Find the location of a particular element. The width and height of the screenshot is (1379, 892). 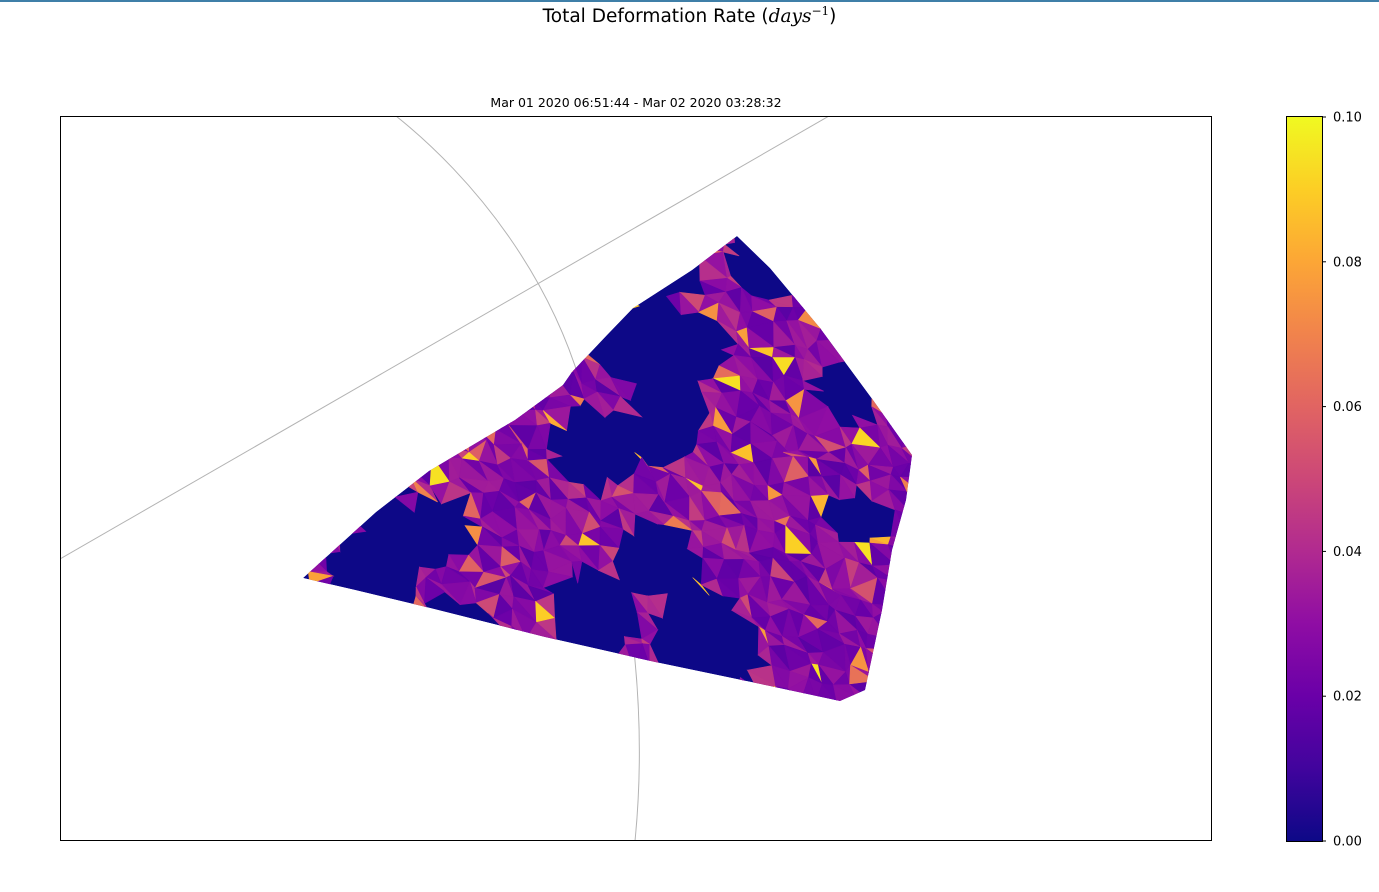

colorbar: 0.00 0.02 0.04 0.06 0.08 0.10 is located at coordinates (1324, 480).